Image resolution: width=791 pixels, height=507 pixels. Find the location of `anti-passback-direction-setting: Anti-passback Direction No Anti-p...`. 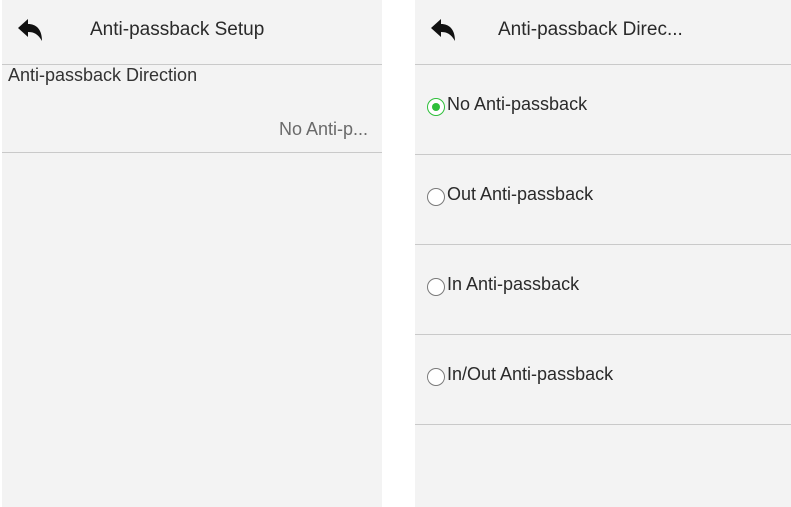

anti-passback-direction-setting: Anti-passback Direction No Anti-p... is located at coordinates (192, 109).